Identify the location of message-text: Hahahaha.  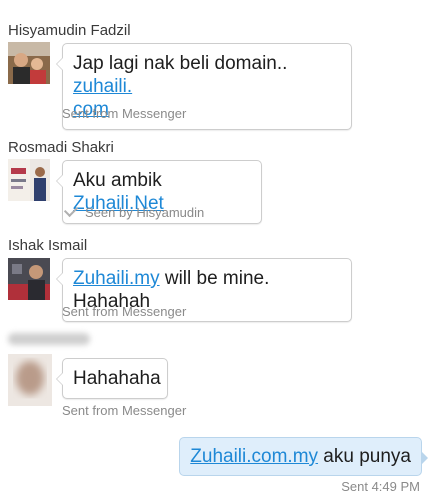
(117, 378).